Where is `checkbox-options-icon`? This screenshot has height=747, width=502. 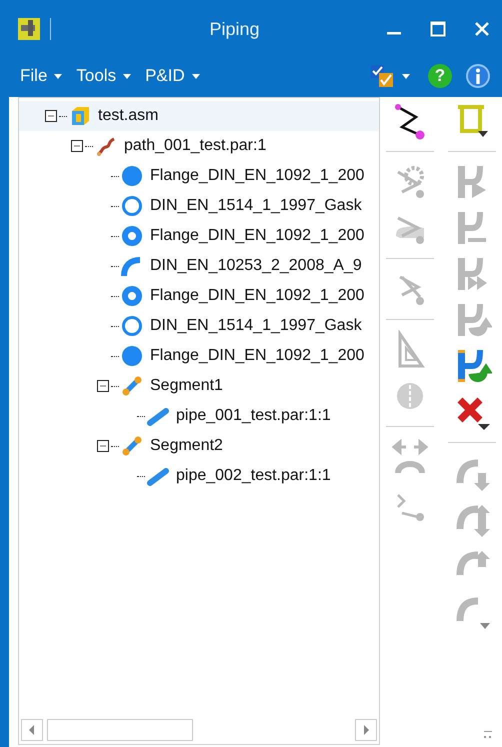
checkbox-options-icon is located at coordinates (382, 76).